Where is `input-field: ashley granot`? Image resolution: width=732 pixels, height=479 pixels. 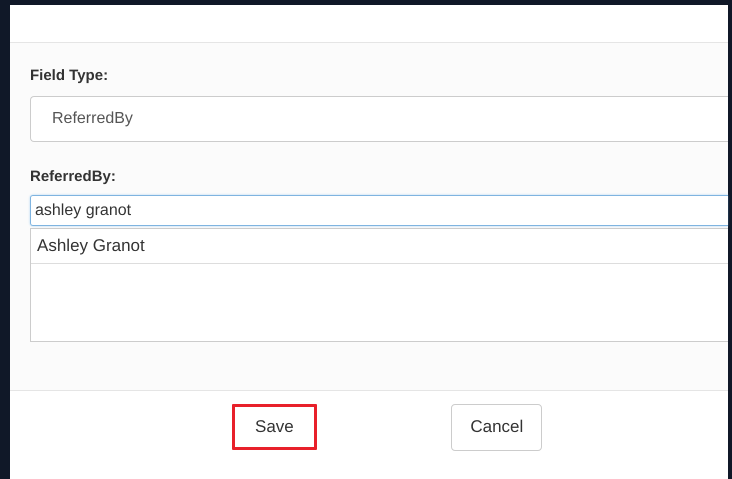 input-field: ashley granot is located at coordinates (379, 210).